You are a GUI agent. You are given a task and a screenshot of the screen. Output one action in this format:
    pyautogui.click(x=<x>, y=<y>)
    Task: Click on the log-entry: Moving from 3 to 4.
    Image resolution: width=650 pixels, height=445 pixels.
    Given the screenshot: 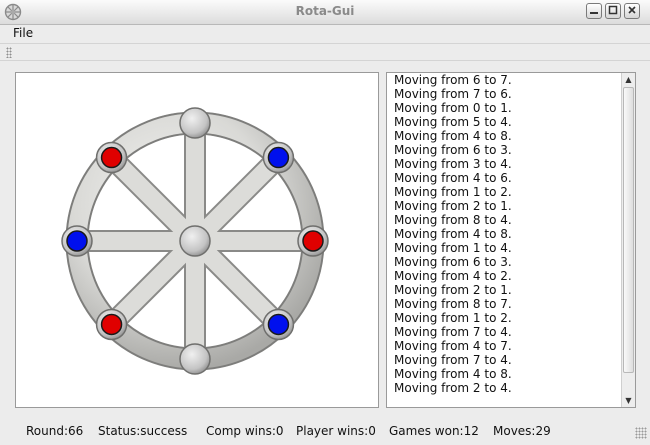 What is the action you would take?
    pyautogui.click(x=453, y=164)
    